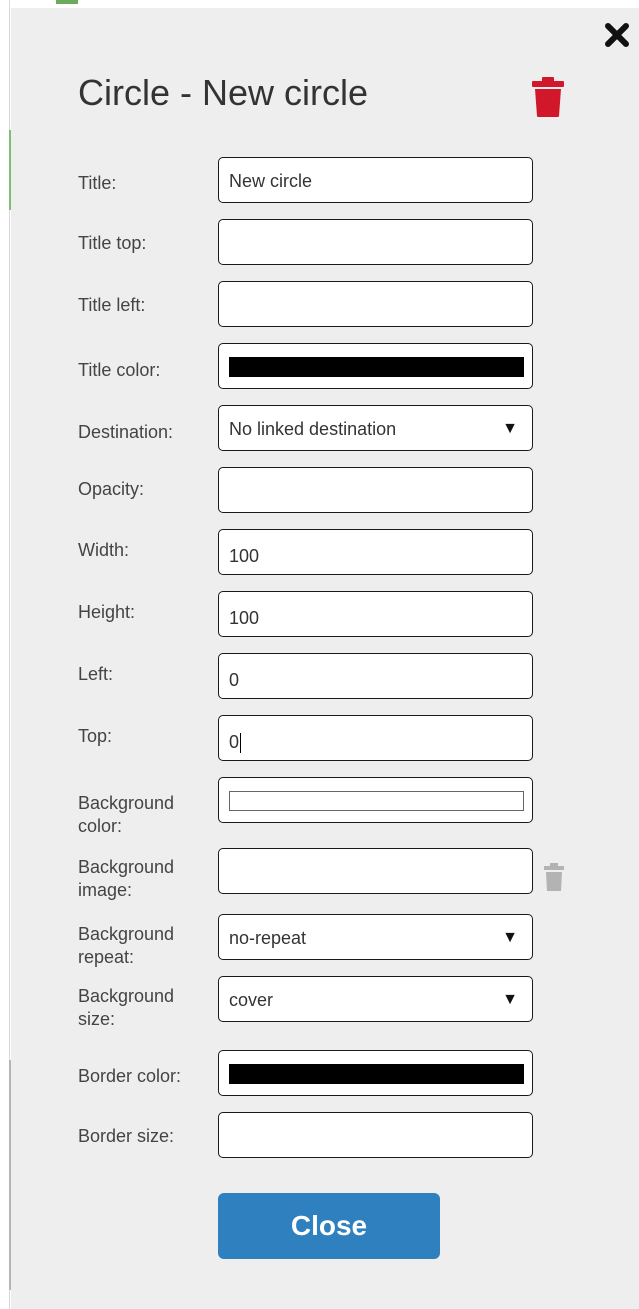 The height and width of the screenshot is (1309, 639). What do you see at coordinates (126, 1136) in the screenshot?
I see `border-size-label: Border size:` at bounding box center [126, 1136].